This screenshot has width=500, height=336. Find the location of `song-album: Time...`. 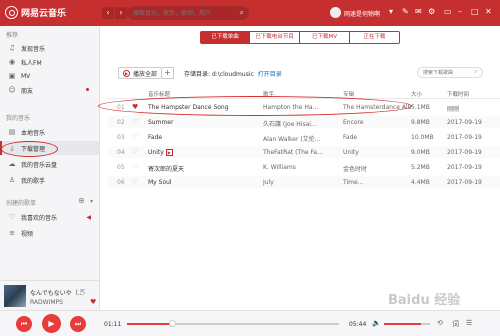

song-album: Time... is located at coordinates (377, 182).